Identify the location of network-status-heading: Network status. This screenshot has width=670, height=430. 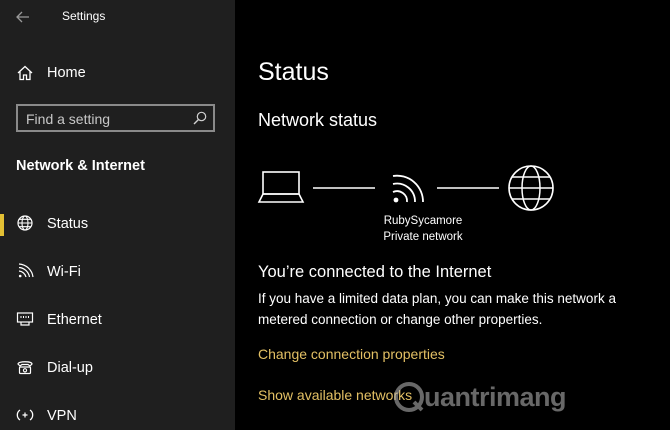
(318, 120).